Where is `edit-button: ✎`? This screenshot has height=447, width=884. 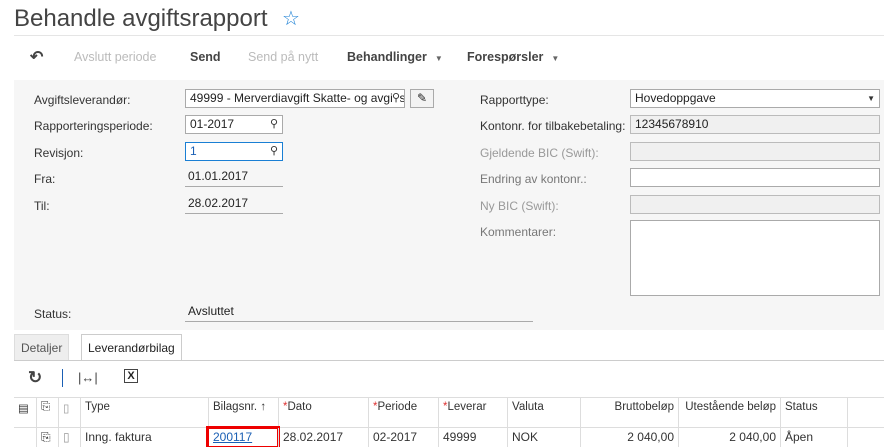
edit-button: ✎ is located at coordinates (422, 98).